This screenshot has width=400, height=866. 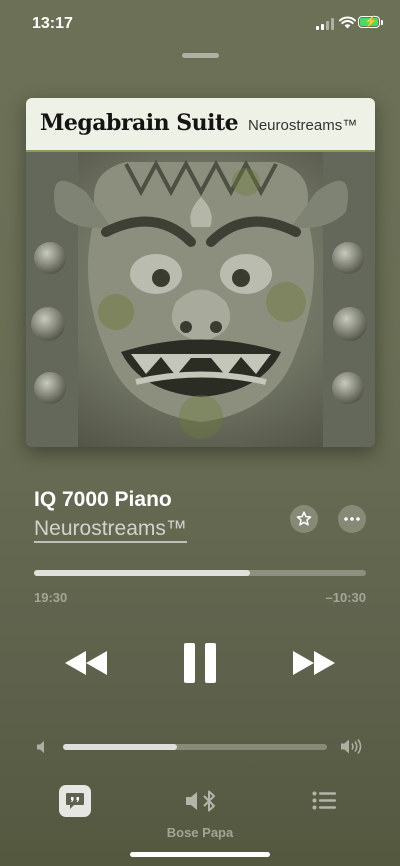 I want to click on artwork-brand: Neurostreams™, so click(x=303, y=125).